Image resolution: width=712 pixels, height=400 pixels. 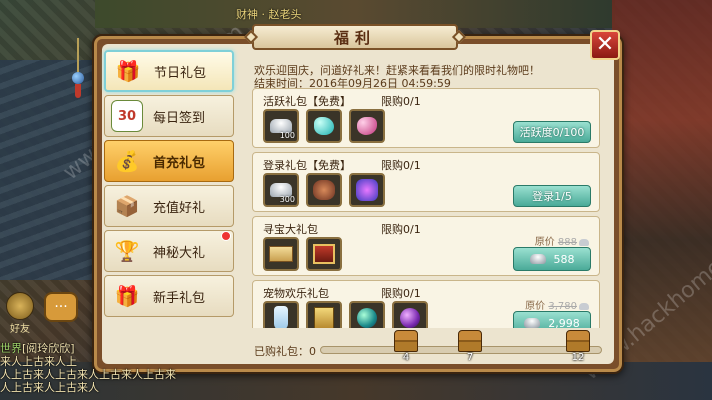 I want to click on pack-name: 登录礼包【免费】, so click(x=307, y=165).